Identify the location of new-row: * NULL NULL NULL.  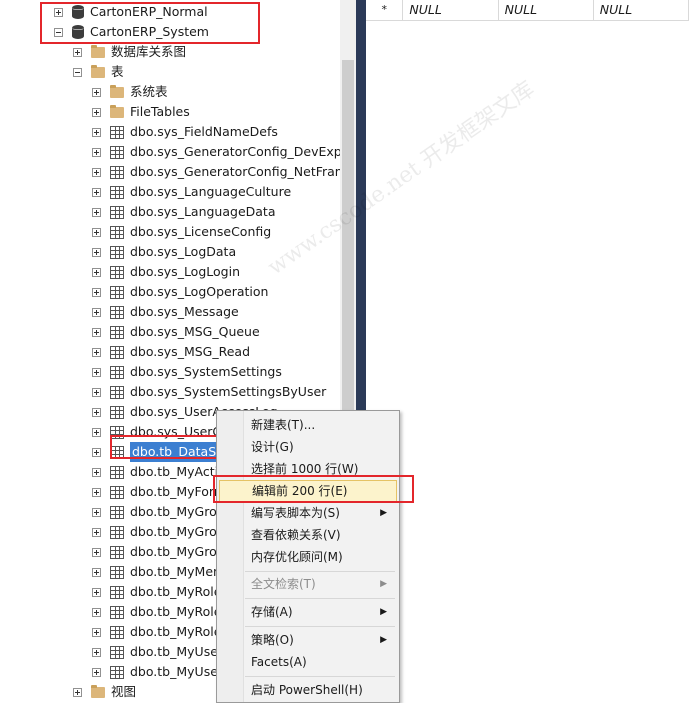
(527, 10).